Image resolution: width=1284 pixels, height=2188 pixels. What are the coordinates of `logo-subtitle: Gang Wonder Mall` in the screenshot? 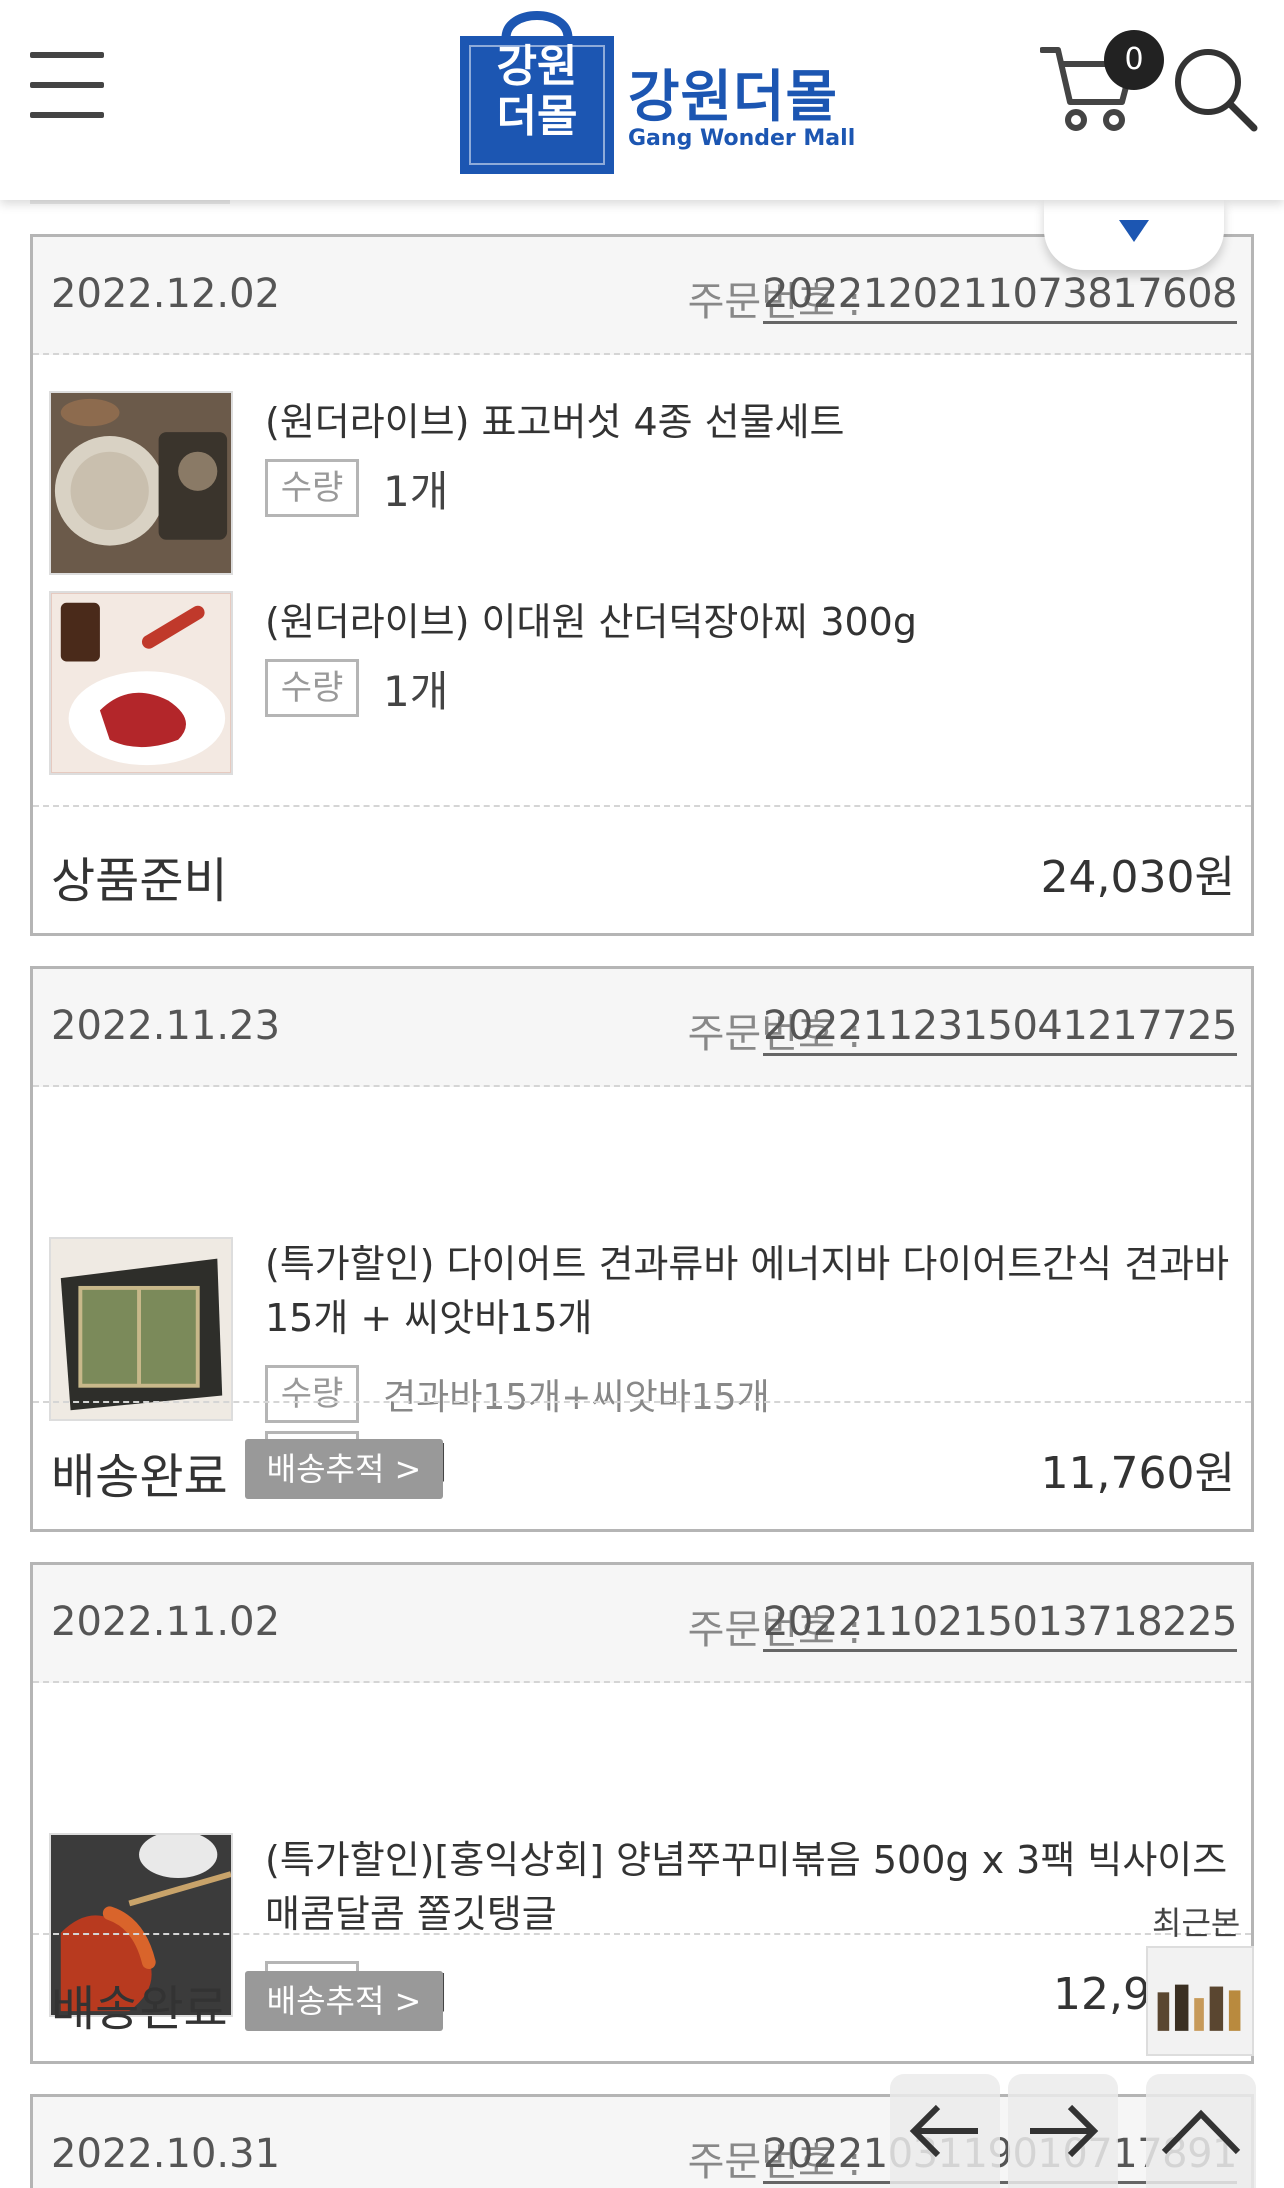 It's located at (742, 138).